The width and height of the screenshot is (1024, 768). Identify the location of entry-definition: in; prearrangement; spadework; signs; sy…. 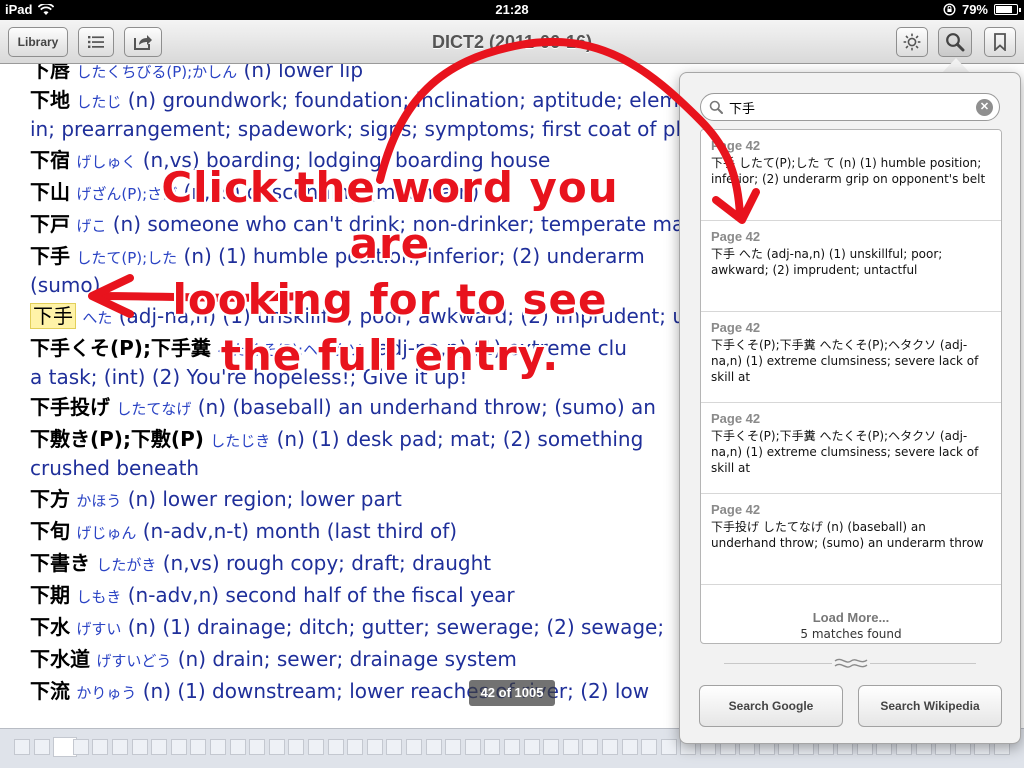
(355, 129).